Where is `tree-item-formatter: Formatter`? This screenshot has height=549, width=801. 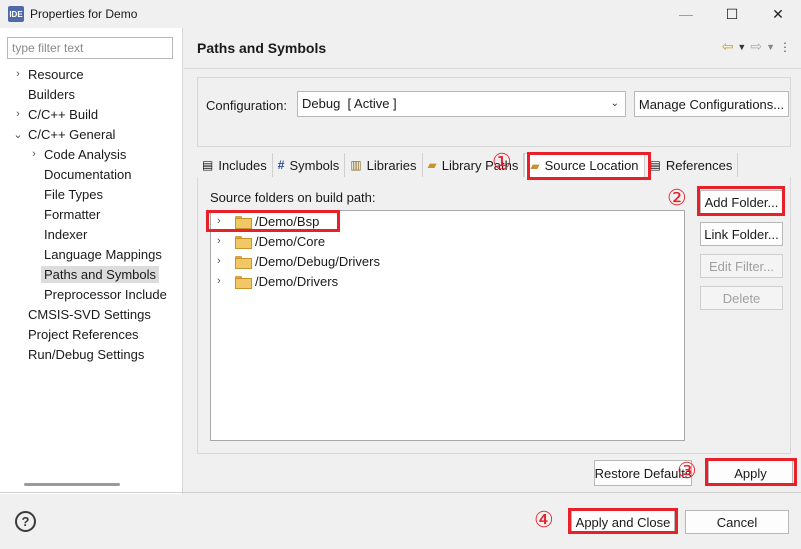
tree-item-formatter: Formatter is located at coordinates (91, 214).